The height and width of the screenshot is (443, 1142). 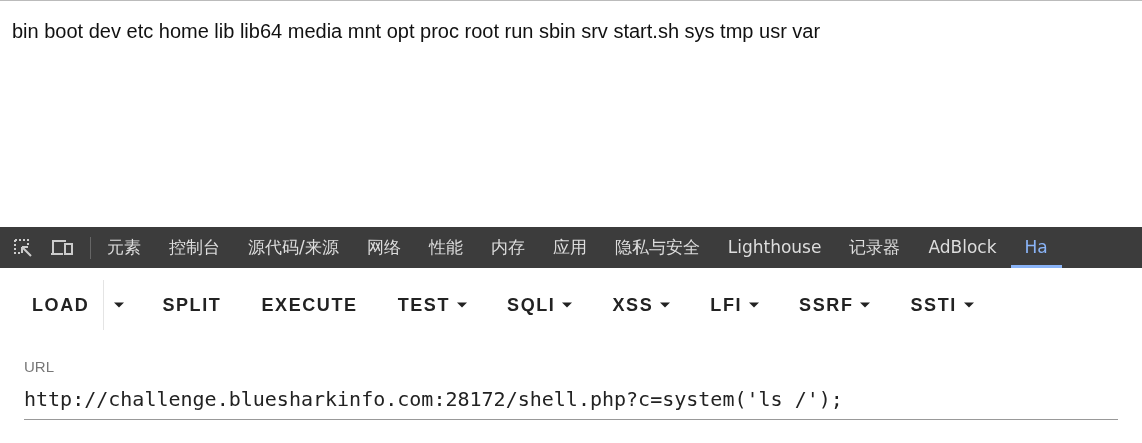 I want to click on devtools-tab: Lighthouse, so click(x=774, y=247).